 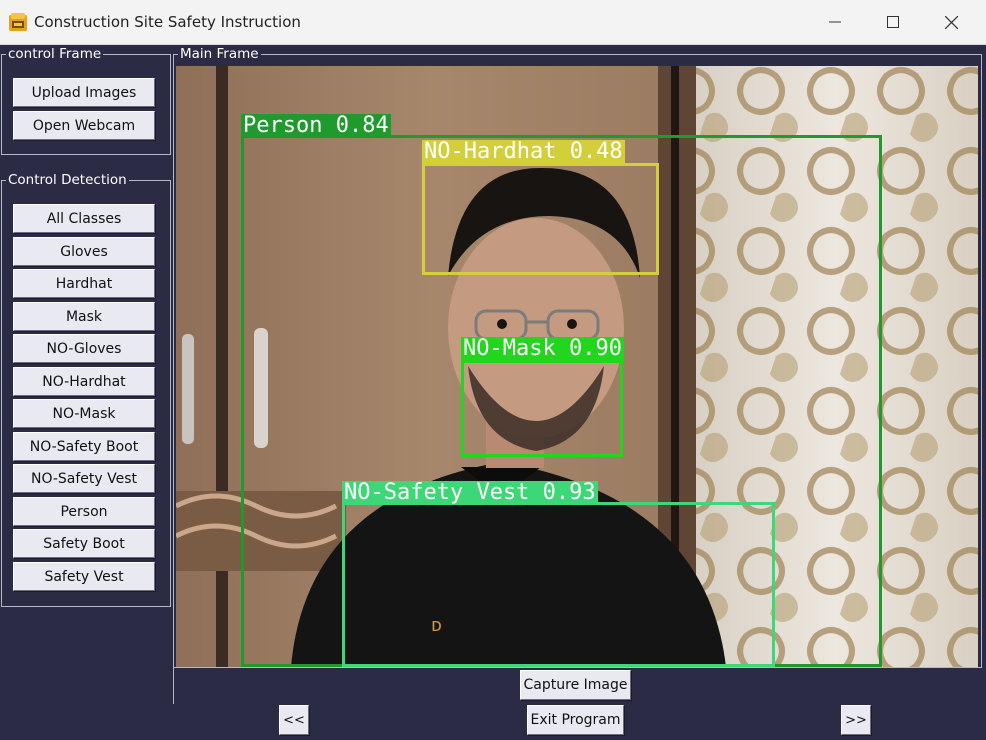 I want to click on bbox-label-person: Person 0.84, so click(x=316, y=125).